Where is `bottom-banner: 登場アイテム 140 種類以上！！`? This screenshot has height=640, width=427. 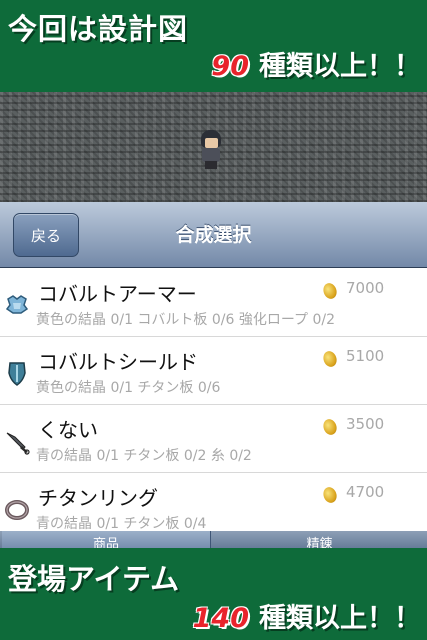
bottom-banner: 登場アイテム 140 種類以上！！ is located at coordinates (213, 594).